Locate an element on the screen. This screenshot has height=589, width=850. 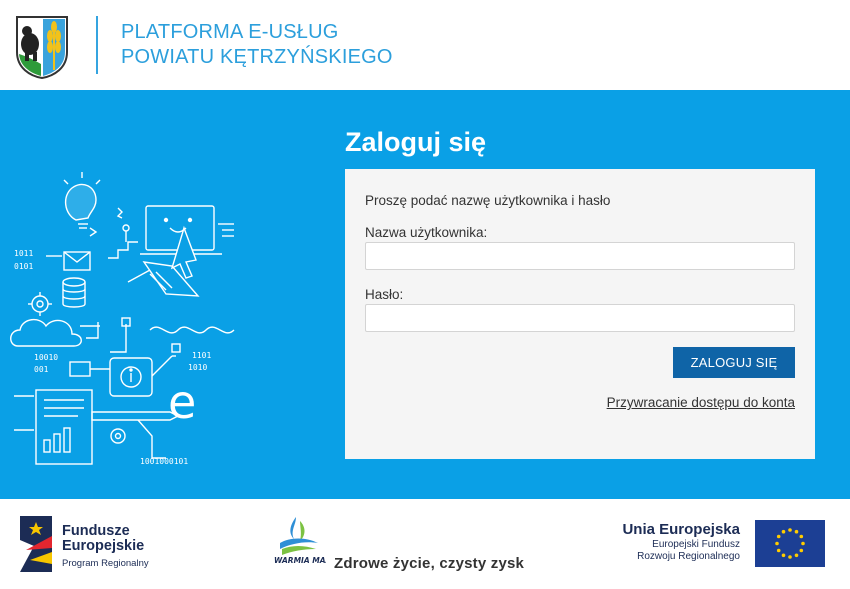
eu-line2: Europejski Fundusz is located at coordinates (696, 544).